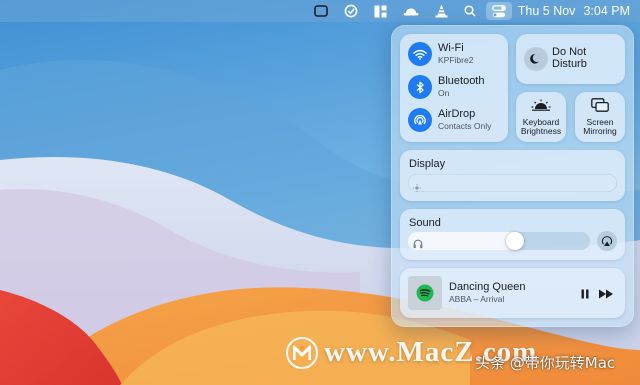  What do you see at coordinates (451, 47) in the screenshot?
I see `wifi-title: Wi-Fi` at bounding box center [451, 47].